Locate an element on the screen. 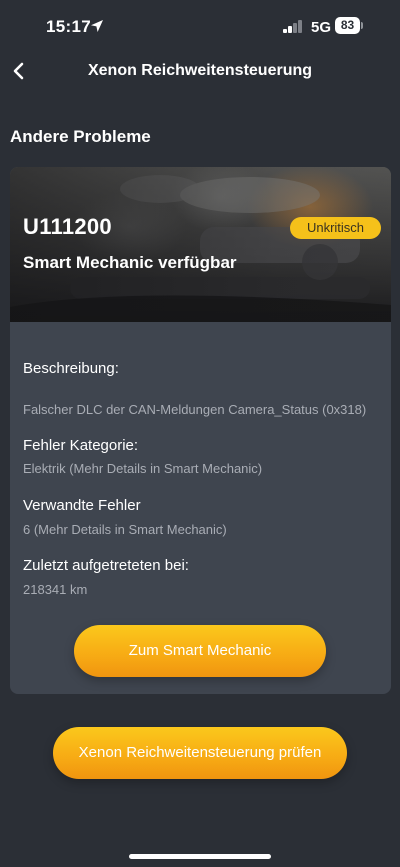 The width and height of the screenshot is (400, 867). battery-level: 83 is located at coordinates (347, 25).